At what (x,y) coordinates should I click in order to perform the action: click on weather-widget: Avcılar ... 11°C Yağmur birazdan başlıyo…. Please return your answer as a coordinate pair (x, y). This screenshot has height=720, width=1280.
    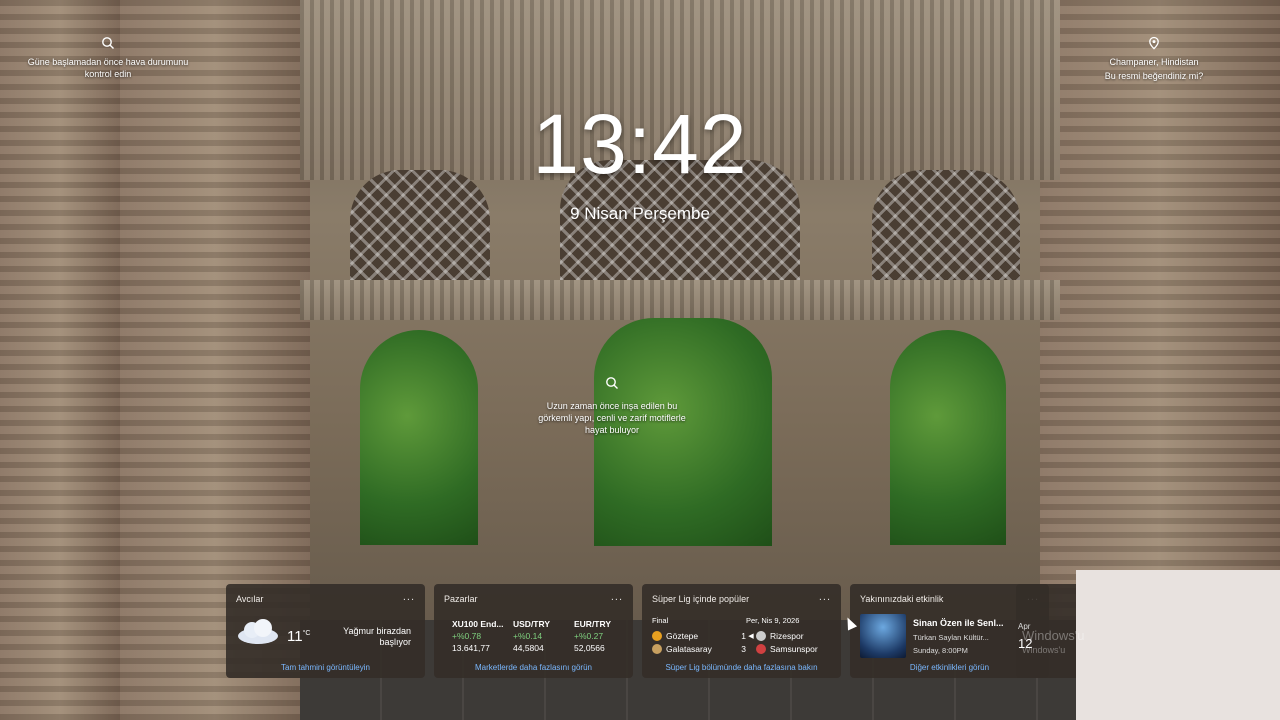
    Looking at the image, I should click on (325, 631).